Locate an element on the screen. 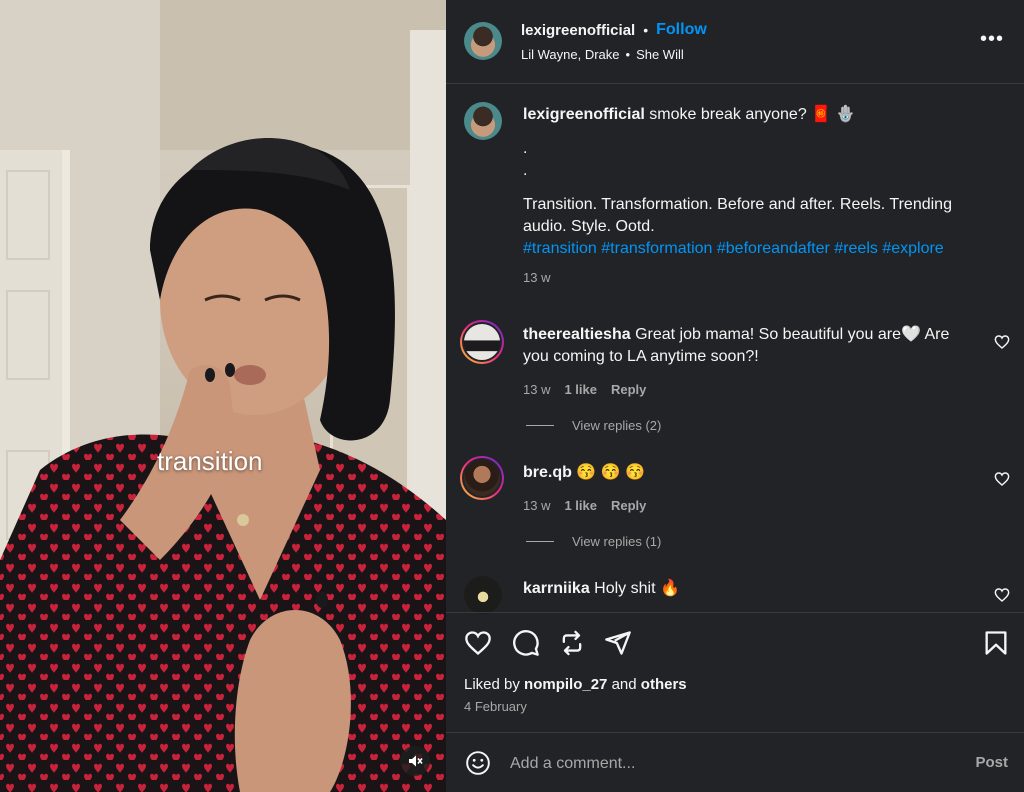 The image size is (1024, 792). emoji-icon is located at coordinates (478, 763).